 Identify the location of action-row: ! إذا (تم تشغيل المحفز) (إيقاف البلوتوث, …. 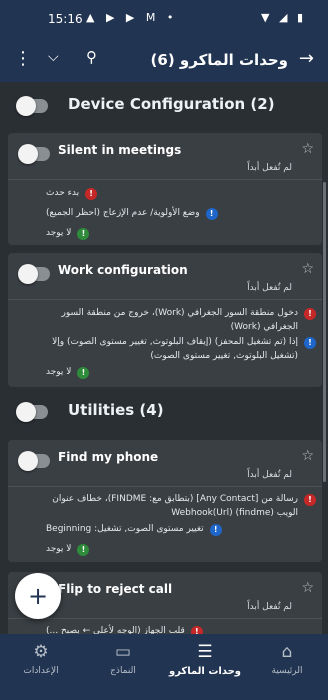
(181, 349).